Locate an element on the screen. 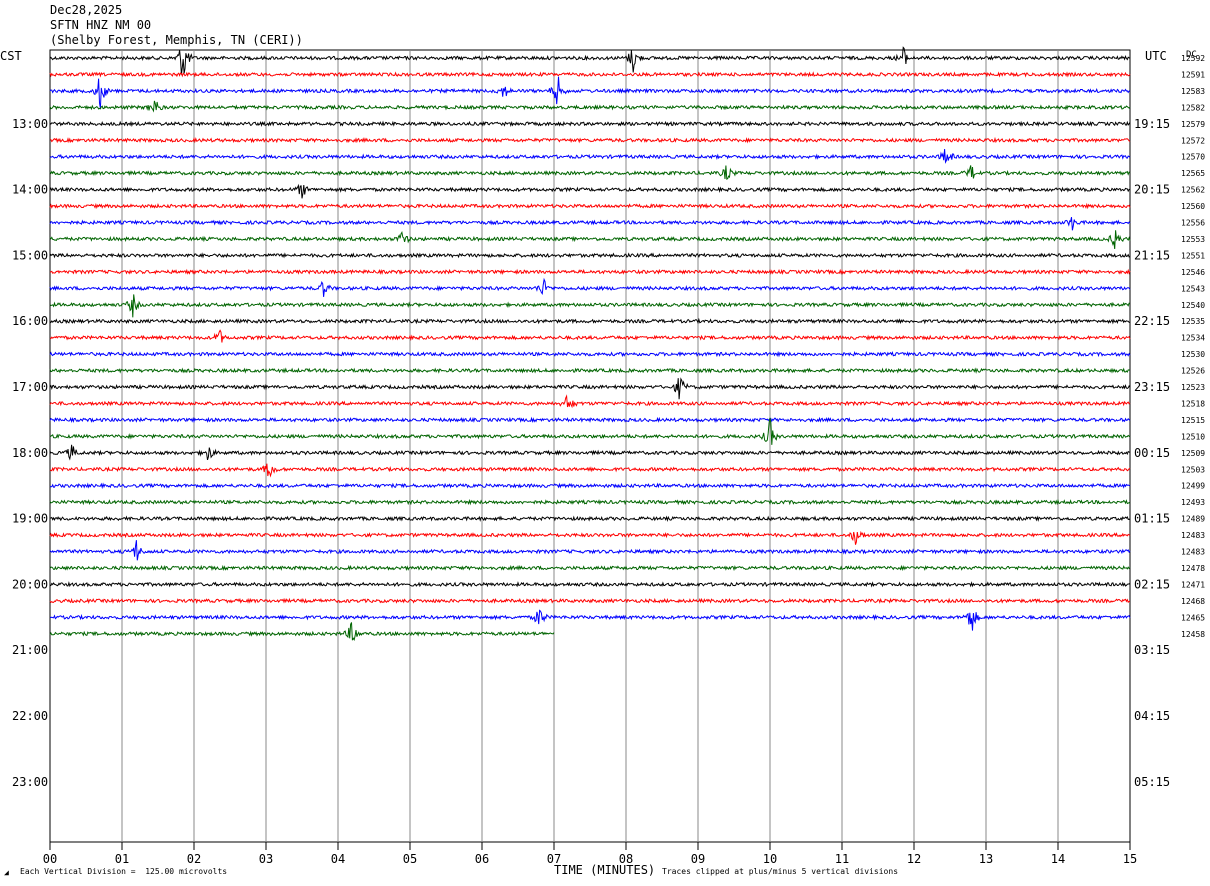  utc-hour-label: 23:15 is located at coordinates (1152, 387).